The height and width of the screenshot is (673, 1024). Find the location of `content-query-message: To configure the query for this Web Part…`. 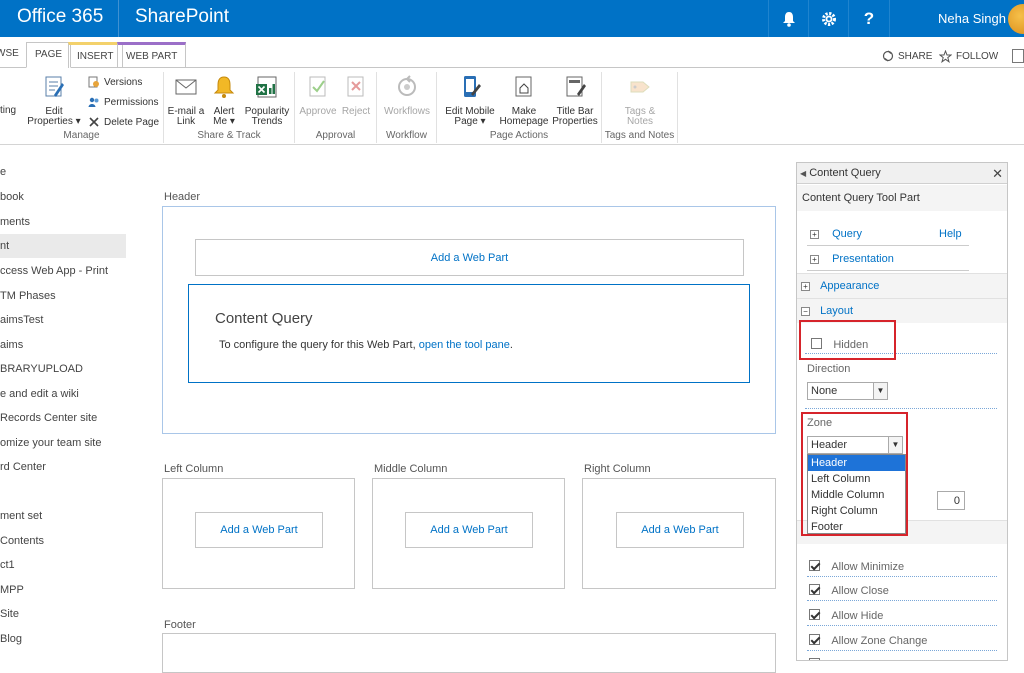

content-query-message: To configure the query for this Web Part… is located at coordinates (366, 345).